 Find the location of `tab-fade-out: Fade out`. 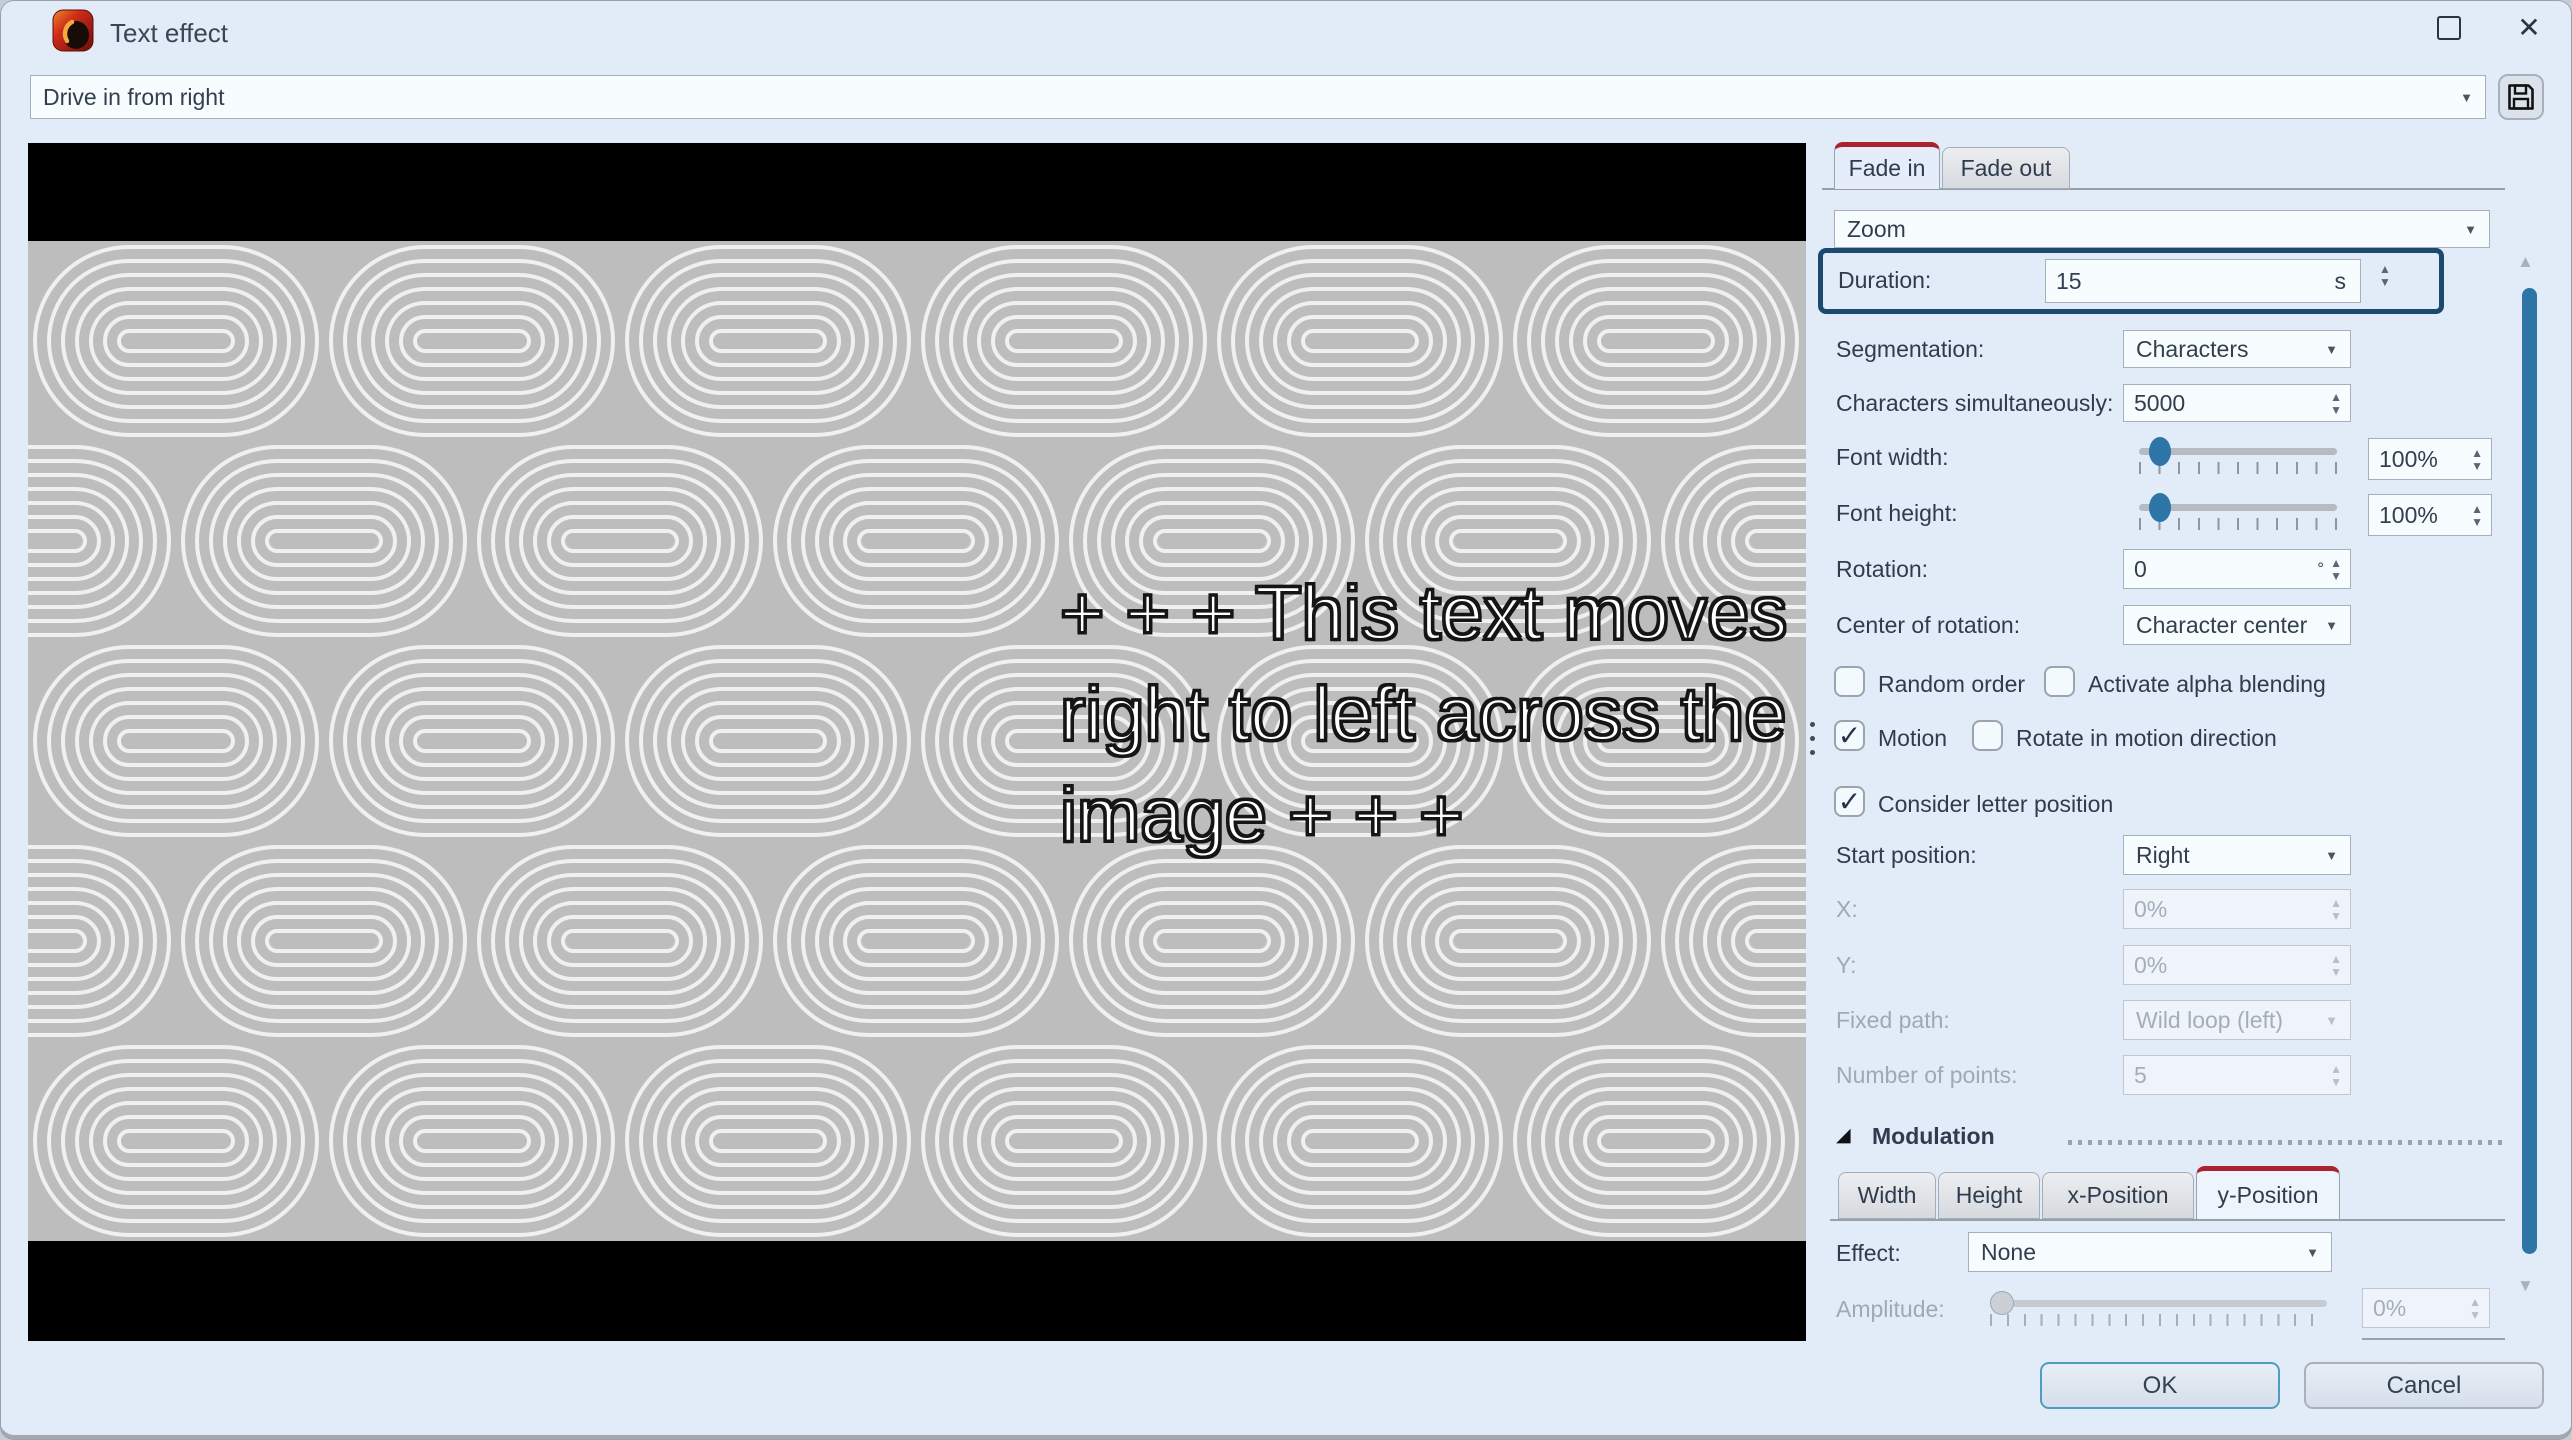

tab-fade-out: Fade out is located at coordinates (2006, 168).